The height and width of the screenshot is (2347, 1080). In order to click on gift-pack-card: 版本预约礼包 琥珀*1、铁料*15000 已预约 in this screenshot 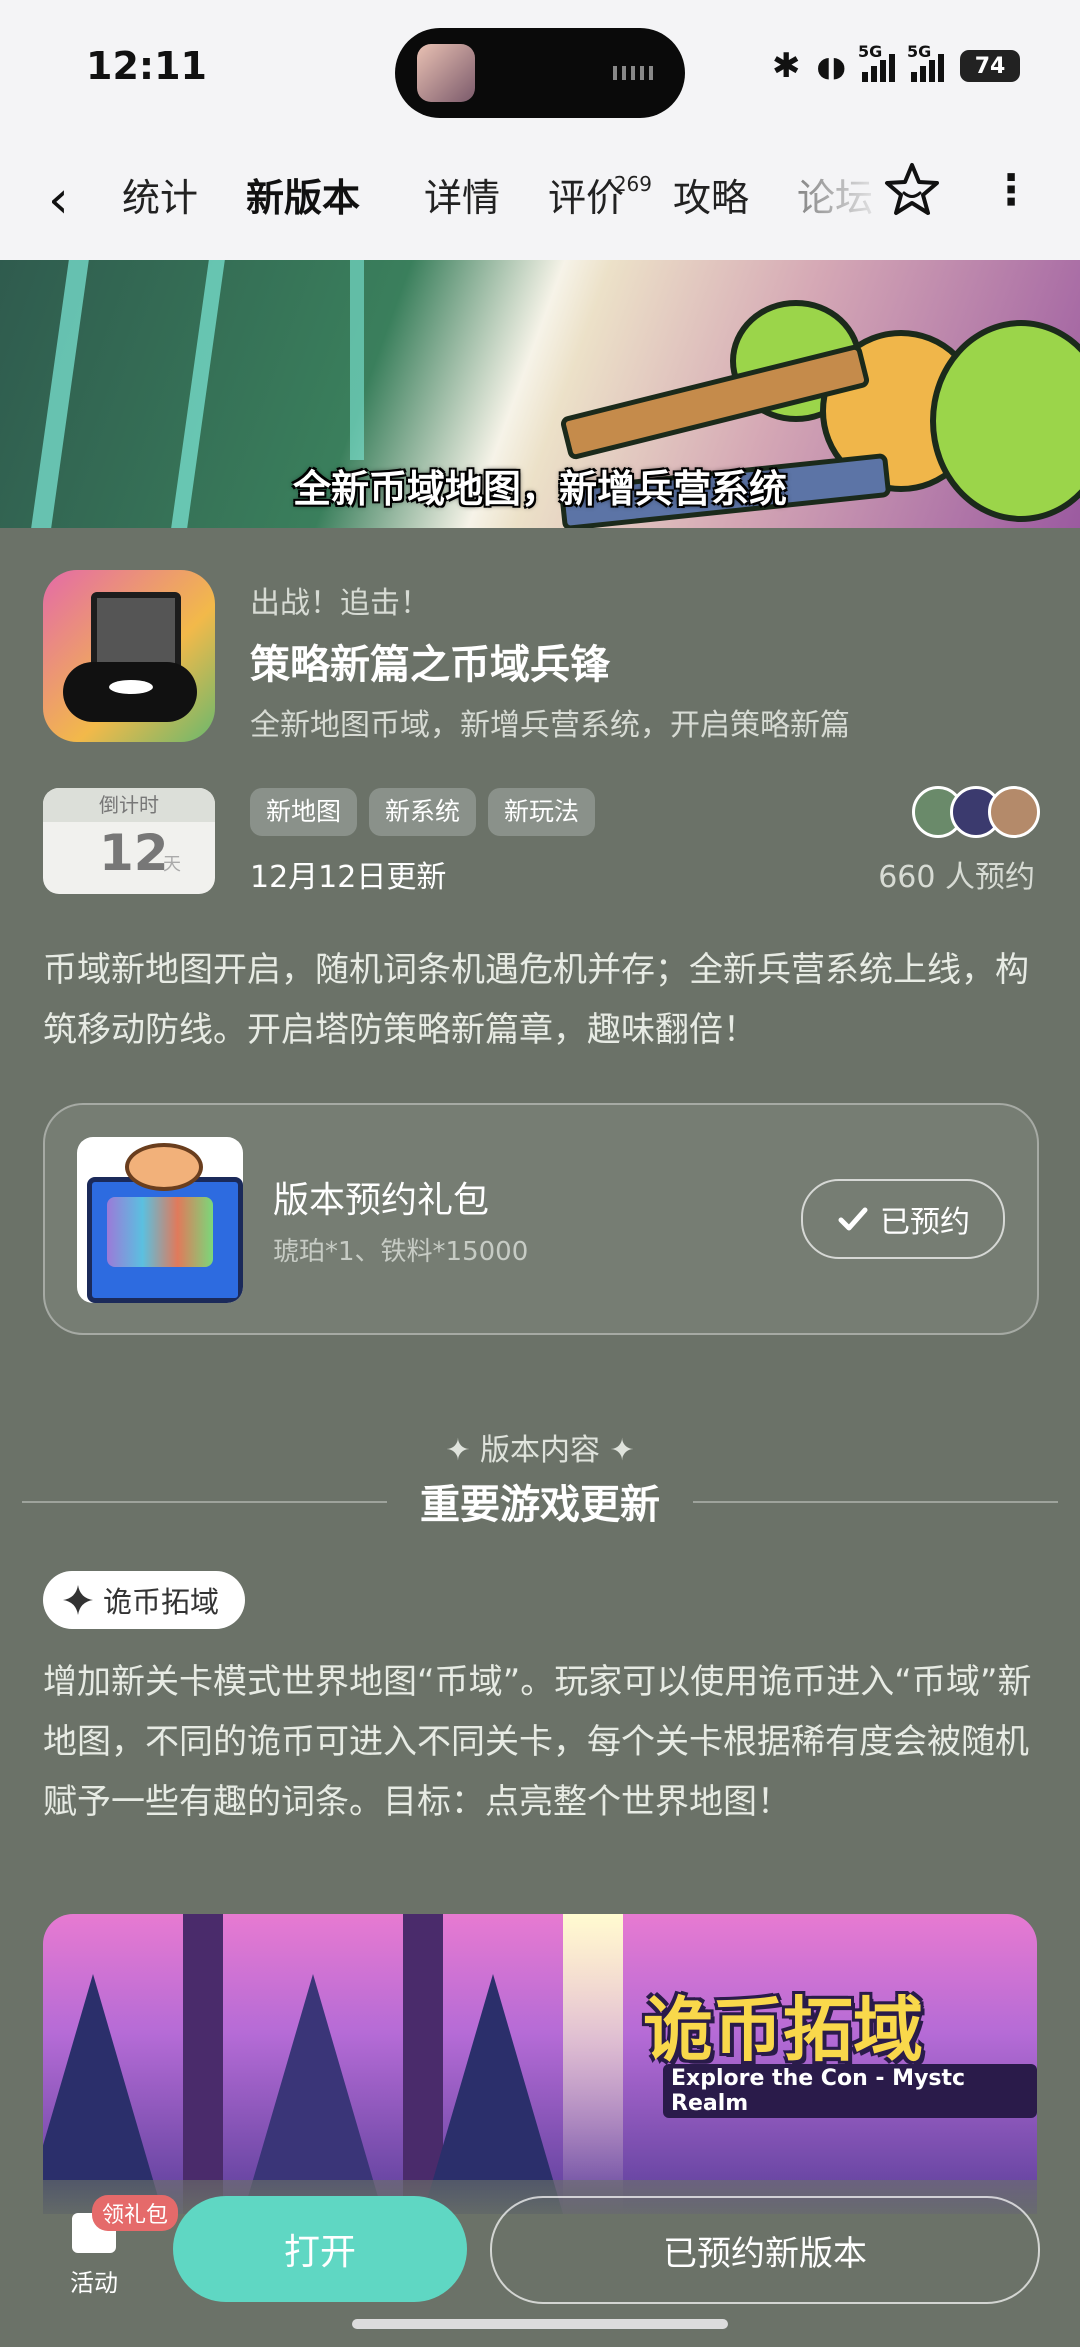, I will do `click(541, 1219)`.